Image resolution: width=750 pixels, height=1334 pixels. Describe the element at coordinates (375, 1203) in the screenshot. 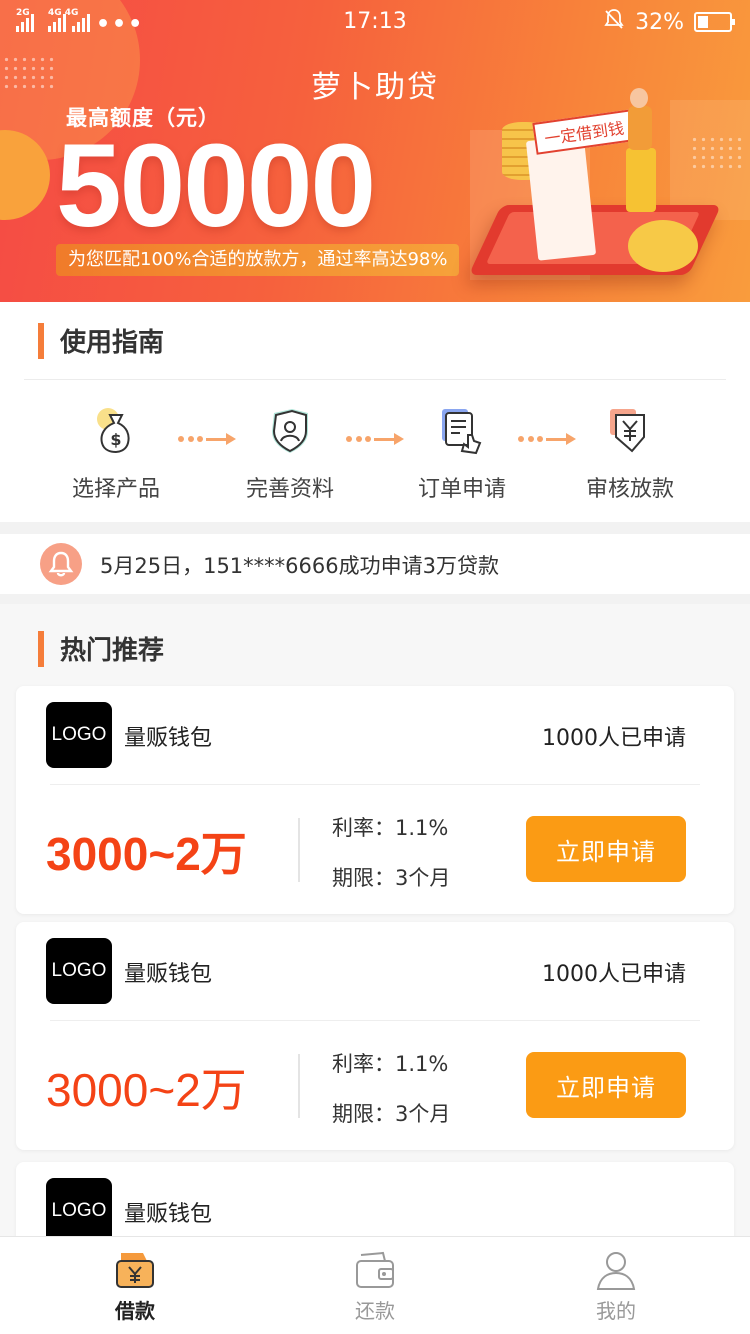

I see `product-card: LOGO 量贩钱包` at that location.